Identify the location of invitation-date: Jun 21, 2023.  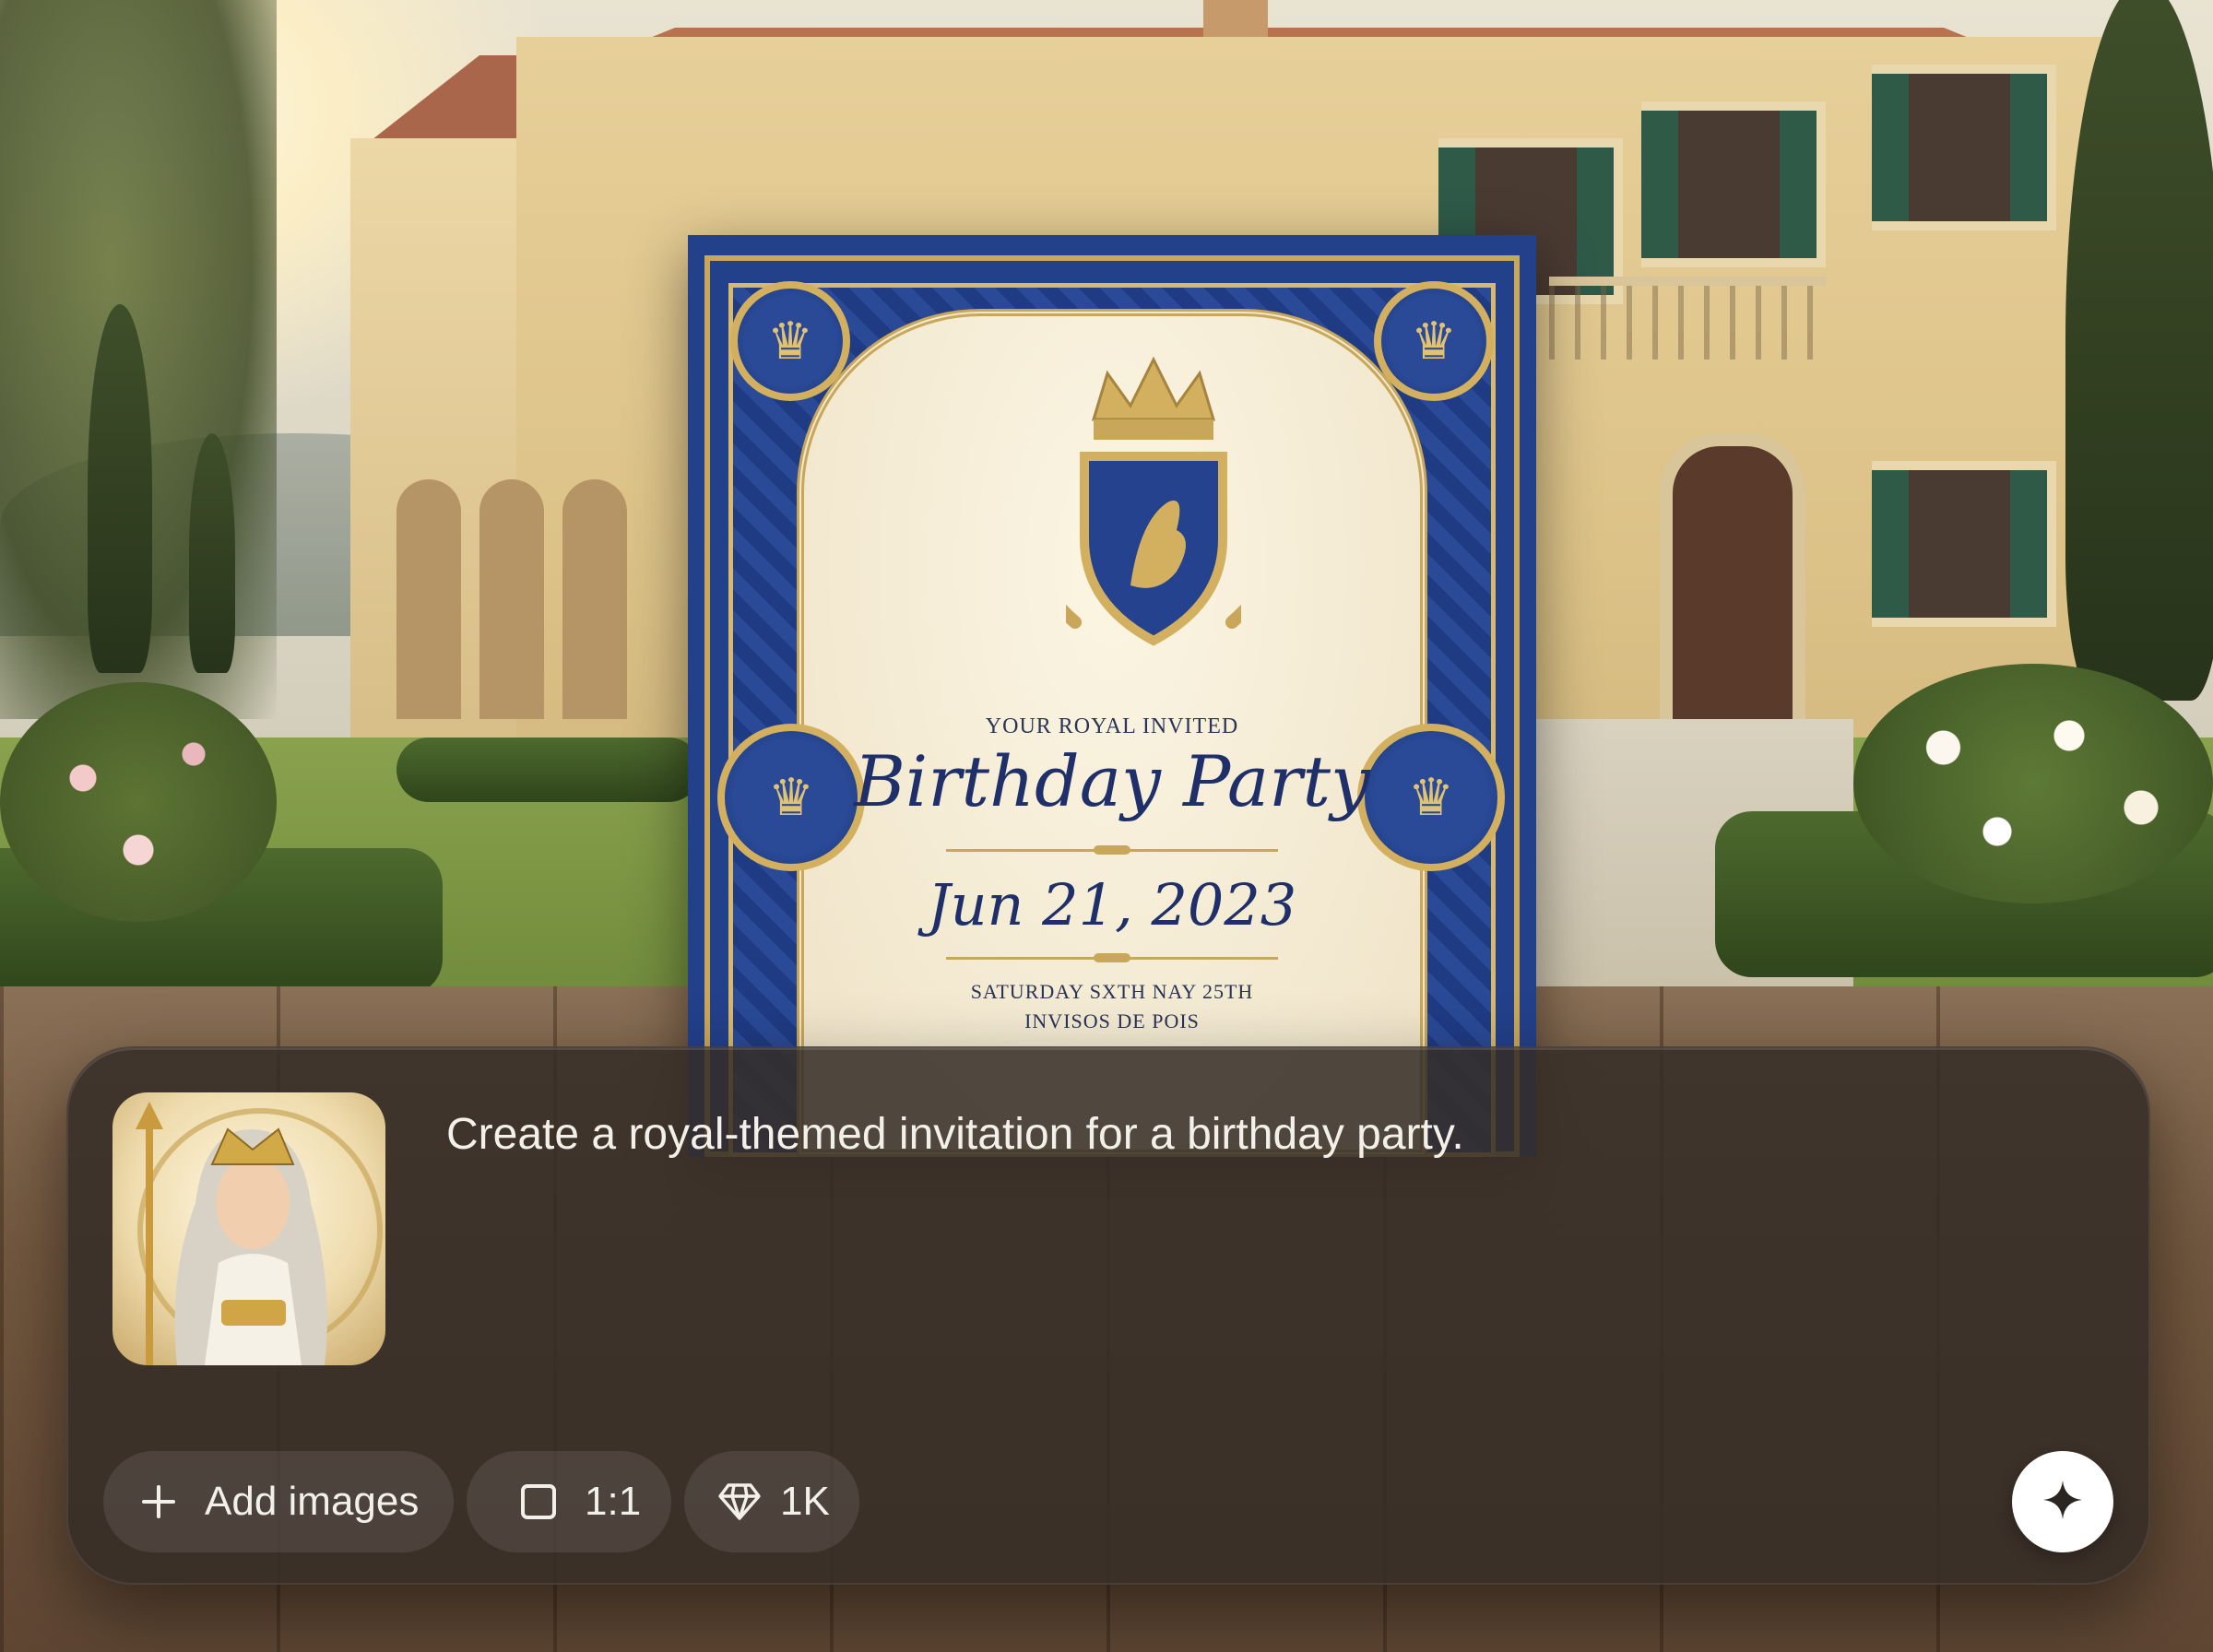
(1112, 904).